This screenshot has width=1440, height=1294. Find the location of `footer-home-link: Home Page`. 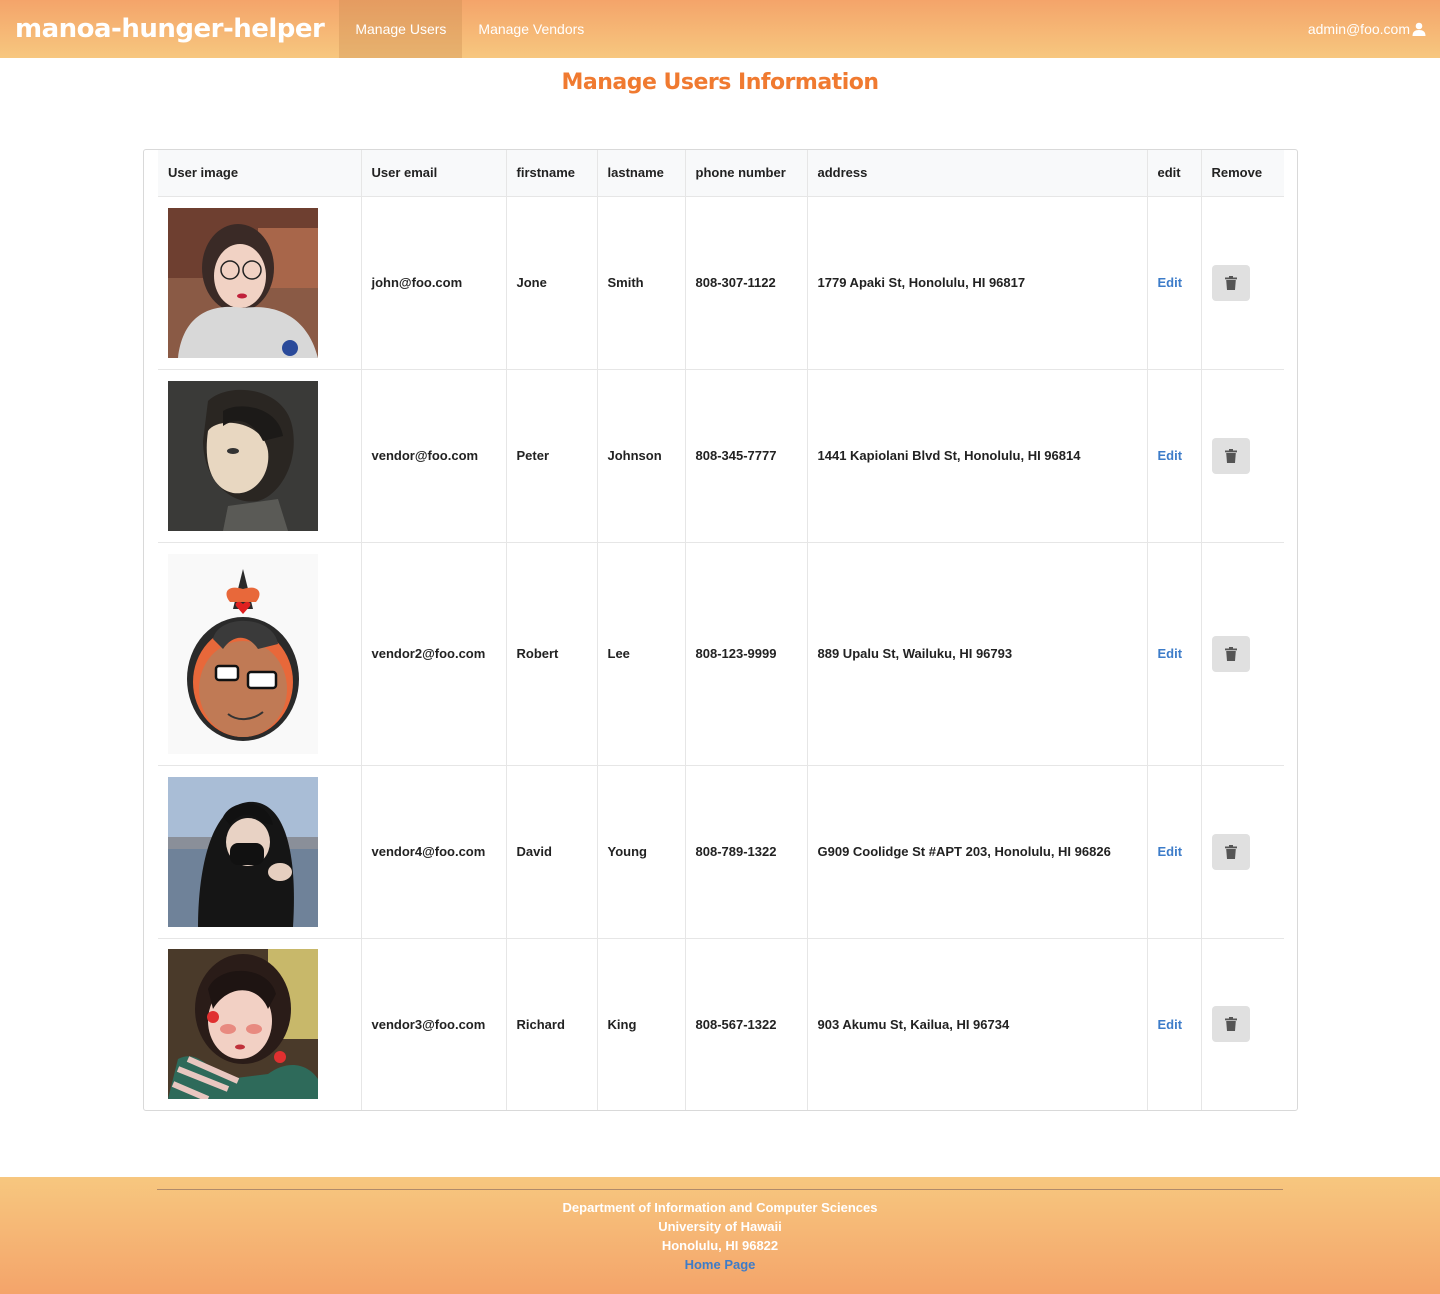

footer-home-link: Home Page is located at coordinates (720, 1264).